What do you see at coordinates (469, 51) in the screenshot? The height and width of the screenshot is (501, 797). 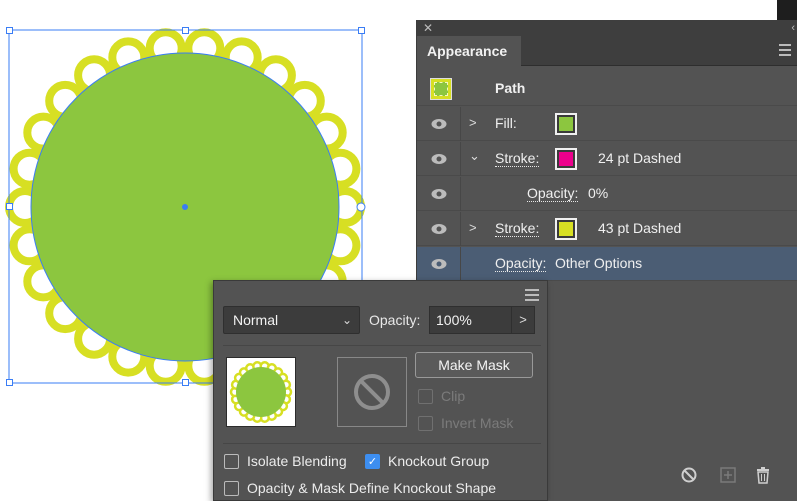 I see `tab-appearance: Appearance` at bounding box center [469, 51].